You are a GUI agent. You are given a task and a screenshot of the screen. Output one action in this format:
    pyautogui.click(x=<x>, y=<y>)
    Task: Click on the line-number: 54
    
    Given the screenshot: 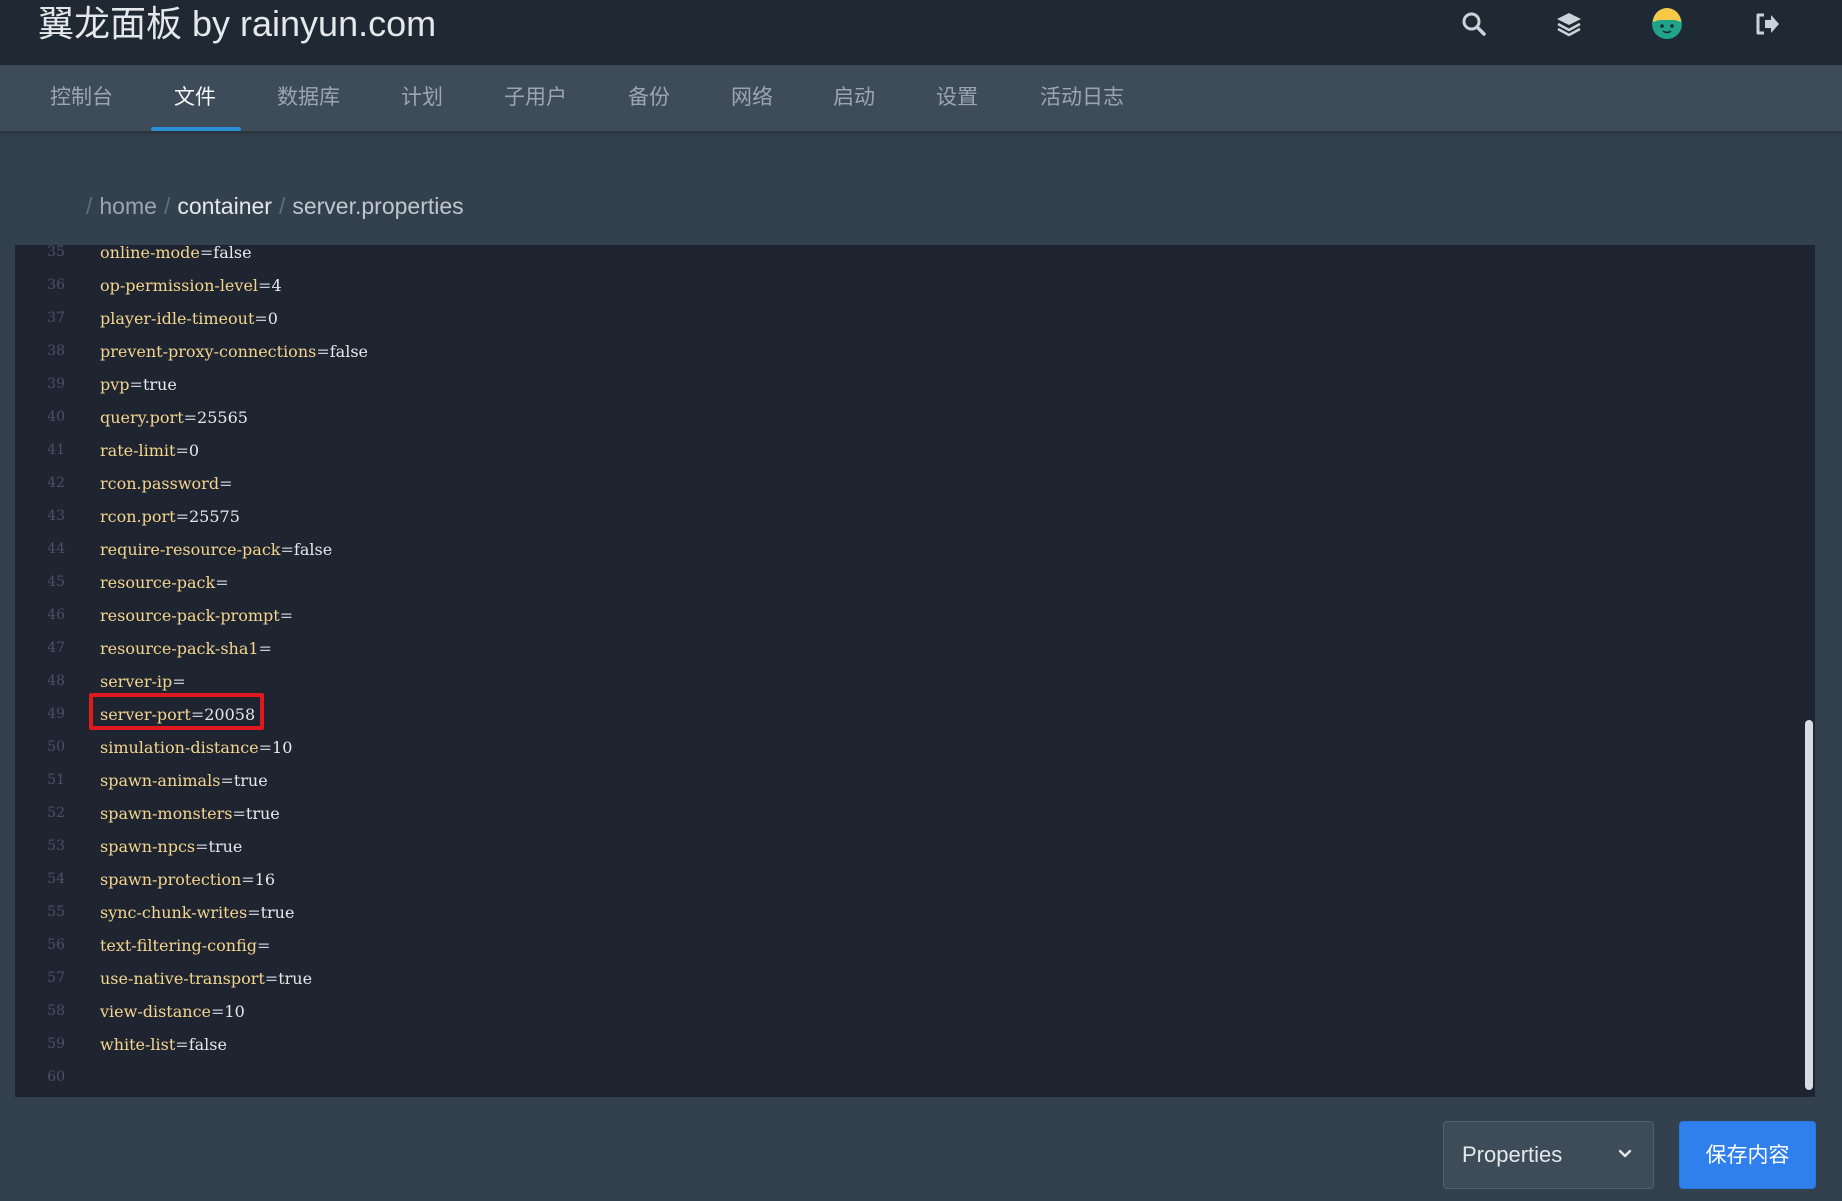 What is the action you would take?
    pyautogui.click(x=56, y=879)
    